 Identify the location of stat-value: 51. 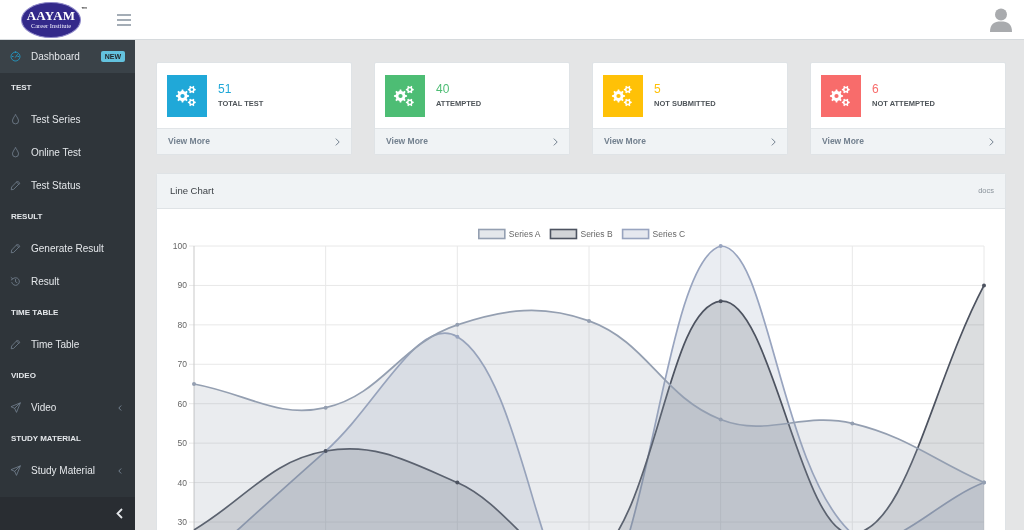
(225, 89).